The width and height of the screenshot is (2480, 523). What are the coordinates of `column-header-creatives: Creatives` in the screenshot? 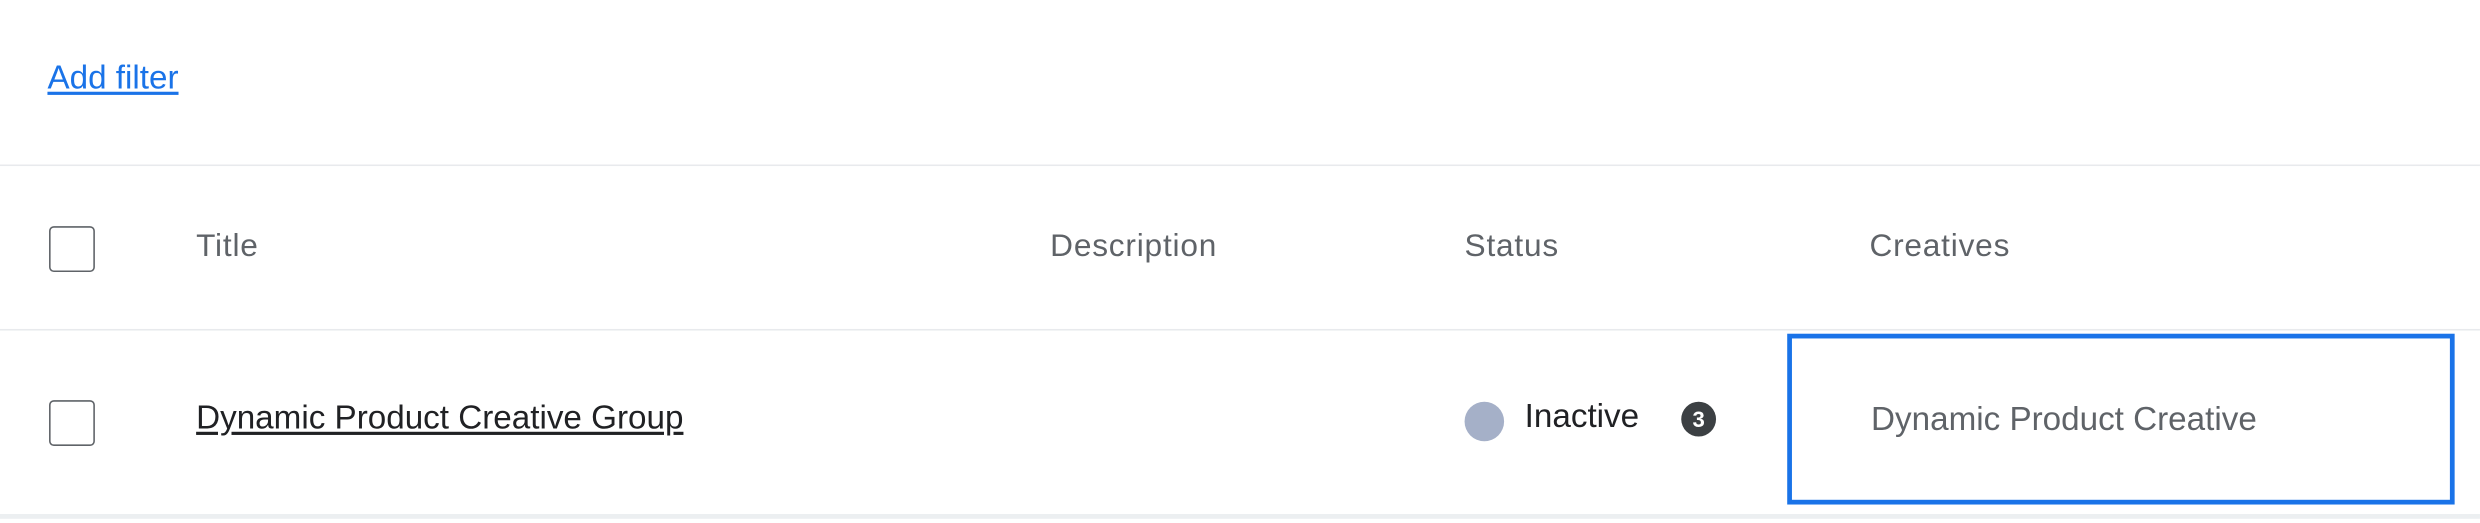 It's located at (1939, 247).